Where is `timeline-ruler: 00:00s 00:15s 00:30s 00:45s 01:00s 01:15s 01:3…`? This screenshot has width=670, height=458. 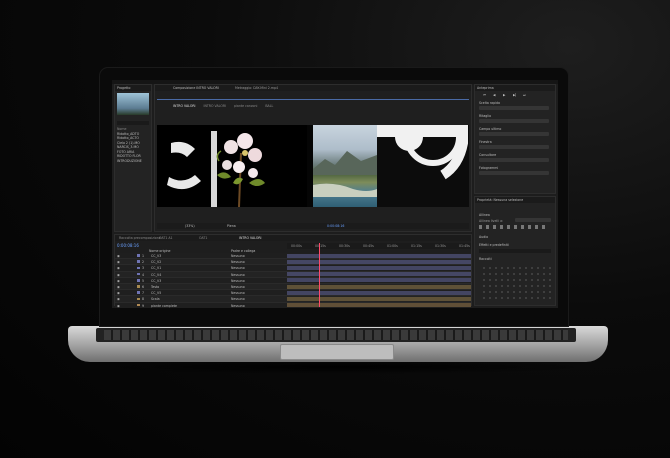
timeline-ruler: 00:00s 00:15s 00:30s 00:45s 01:00s 01:15s 01:3… is located at coordinates (379, 246).